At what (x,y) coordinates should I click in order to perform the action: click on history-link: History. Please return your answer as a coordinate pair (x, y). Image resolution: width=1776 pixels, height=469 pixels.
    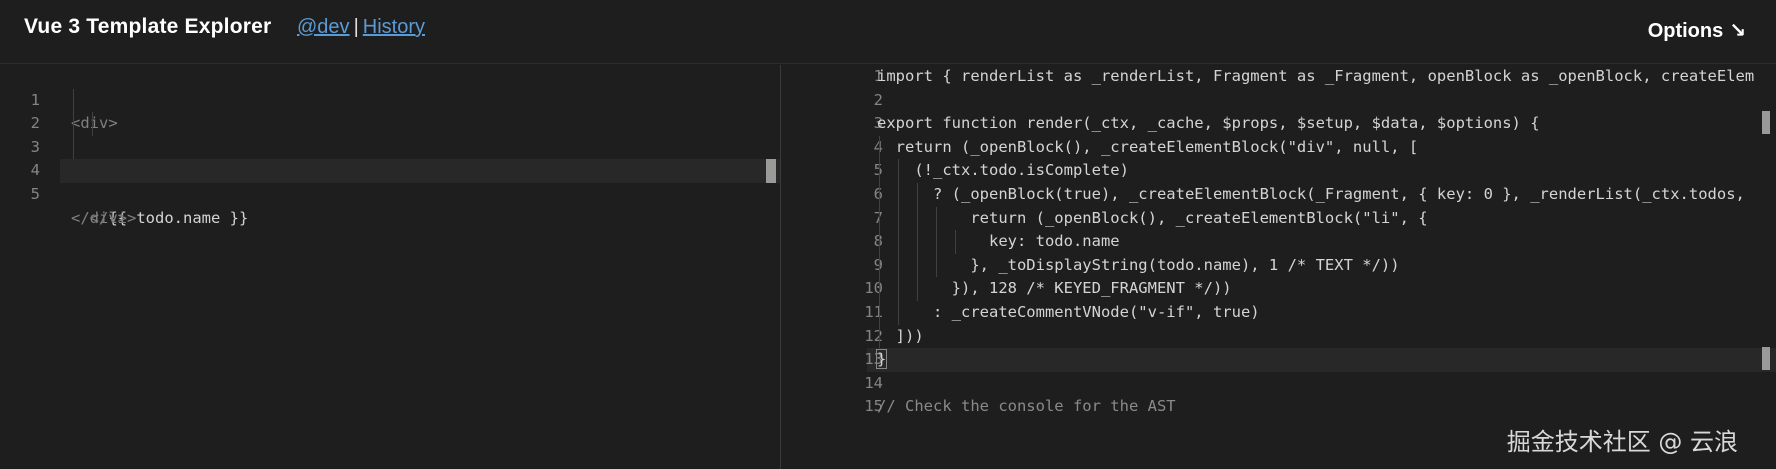
    Looking at the image, I should click on (394, 27).